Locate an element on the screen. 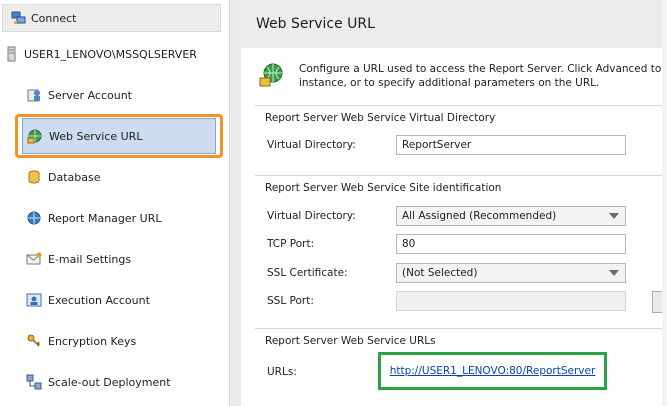  vdir-label: Virtual Directory: is located at coordinates (311, 145).